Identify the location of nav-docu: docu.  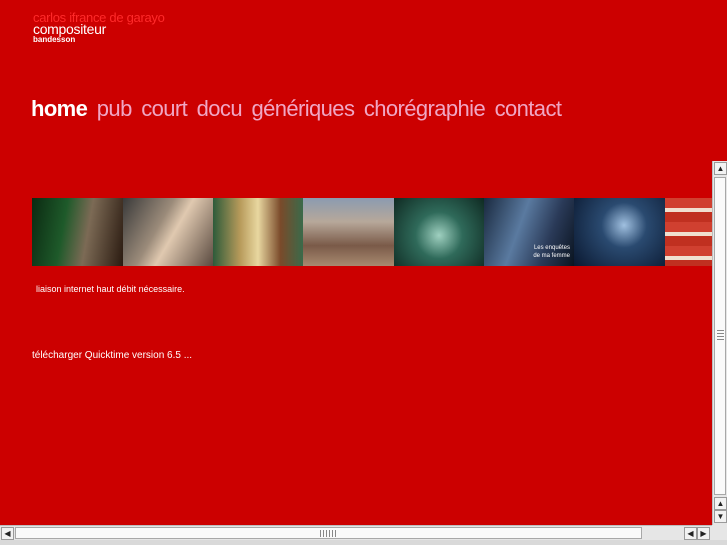
(220, 108).